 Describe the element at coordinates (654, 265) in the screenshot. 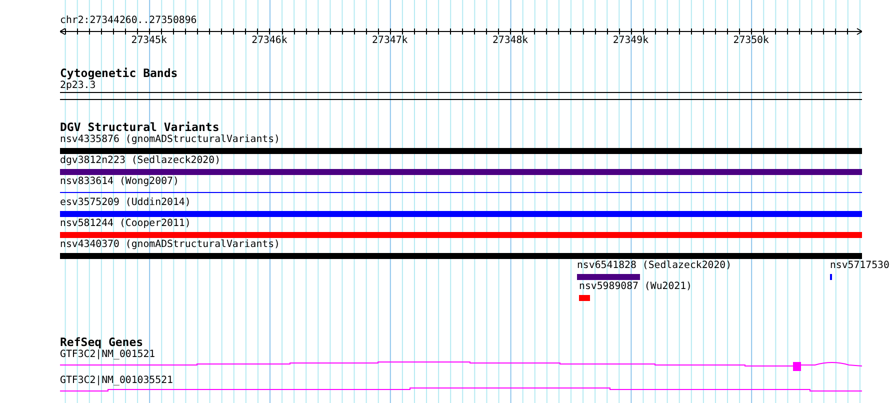

I see `variant-label: nsv6541828 (Sedlazeck2020)` at that location.